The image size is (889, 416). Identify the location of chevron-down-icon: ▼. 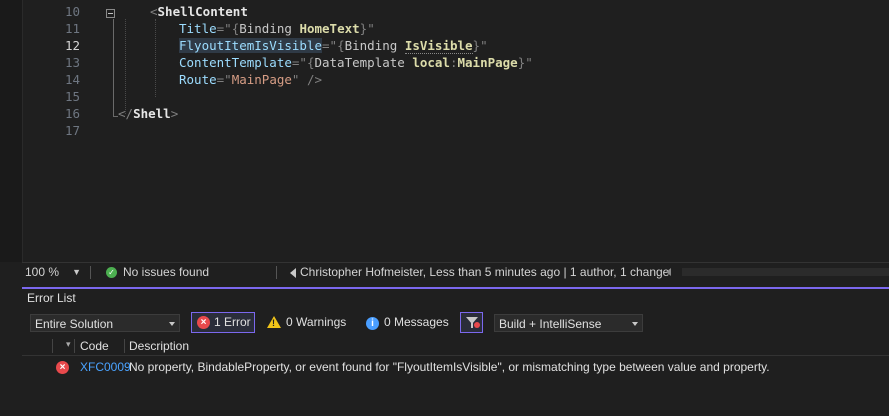
(76, 272).